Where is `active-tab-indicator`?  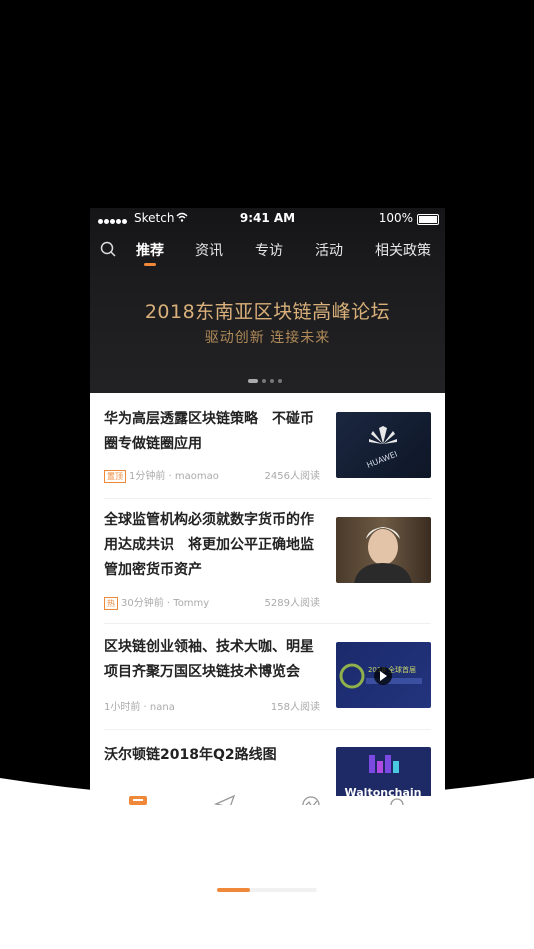
active-tab-indicator is located at coordinates (150, 264).